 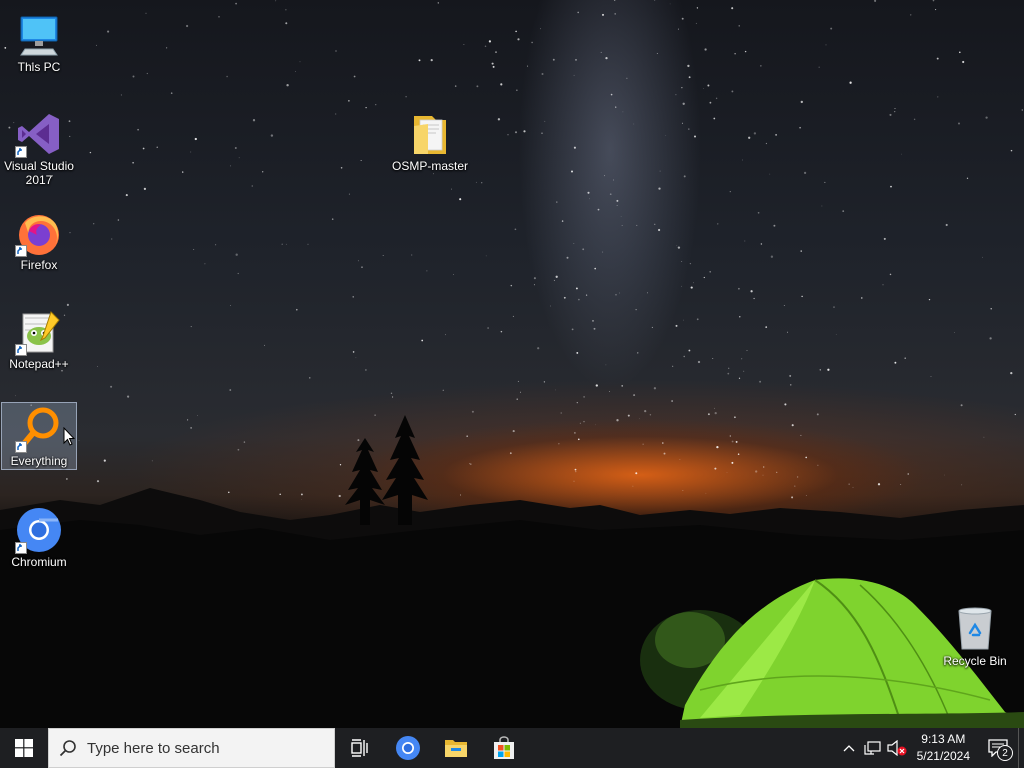 I want to click on desktop-icon-visual-studio: Visual Studio 2017, so click(x=39, y=147).